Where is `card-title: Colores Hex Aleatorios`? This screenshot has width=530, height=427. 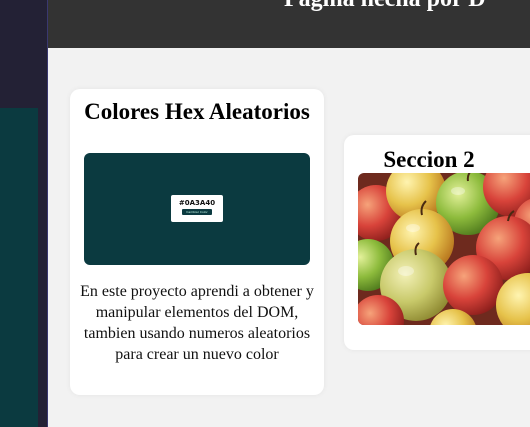
card-title: Colores Hex Aleatorios is located at coordinates (197, 111).